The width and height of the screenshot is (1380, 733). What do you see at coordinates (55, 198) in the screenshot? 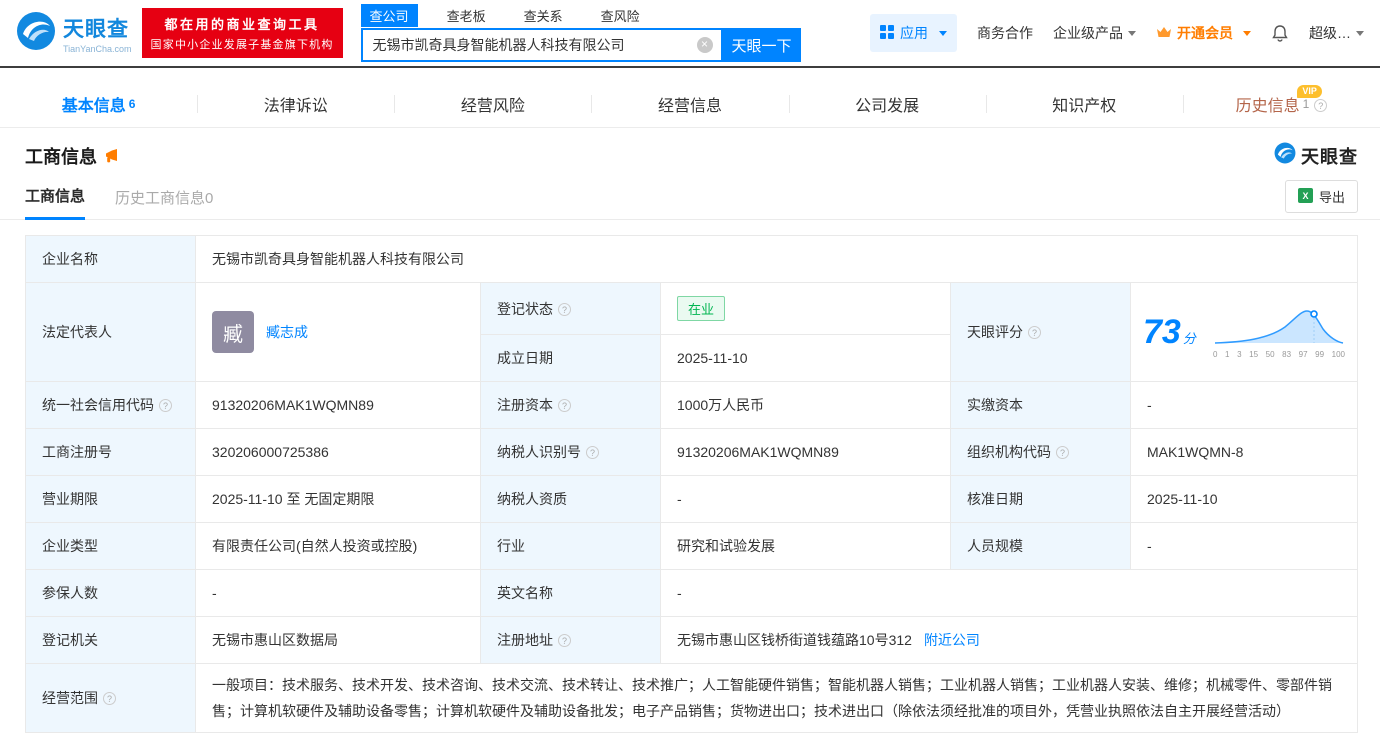
I see `subtab-business-info: 工商信息` at bounding box center [55, 198].